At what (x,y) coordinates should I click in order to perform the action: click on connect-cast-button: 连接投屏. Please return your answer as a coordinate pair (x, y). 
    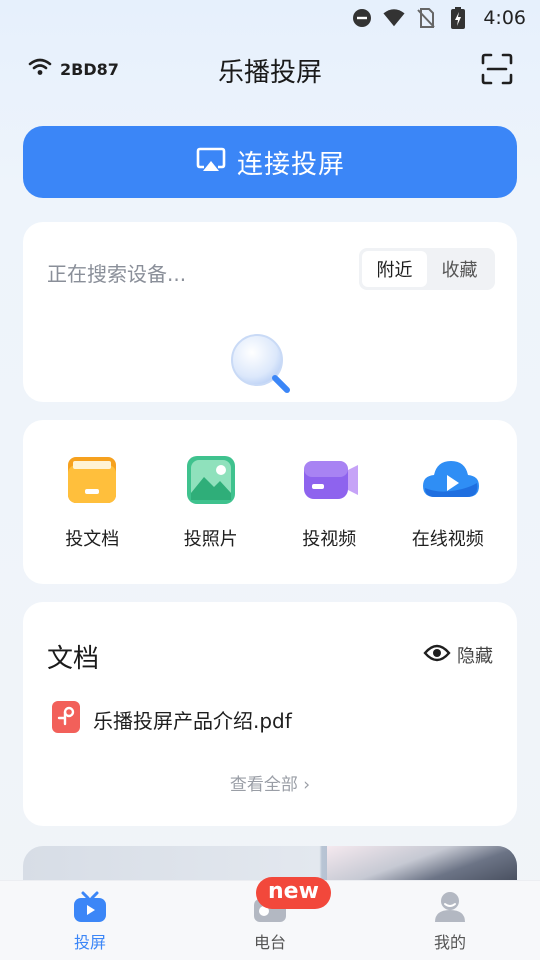
    Looking at the image, I should click on (270, 162).